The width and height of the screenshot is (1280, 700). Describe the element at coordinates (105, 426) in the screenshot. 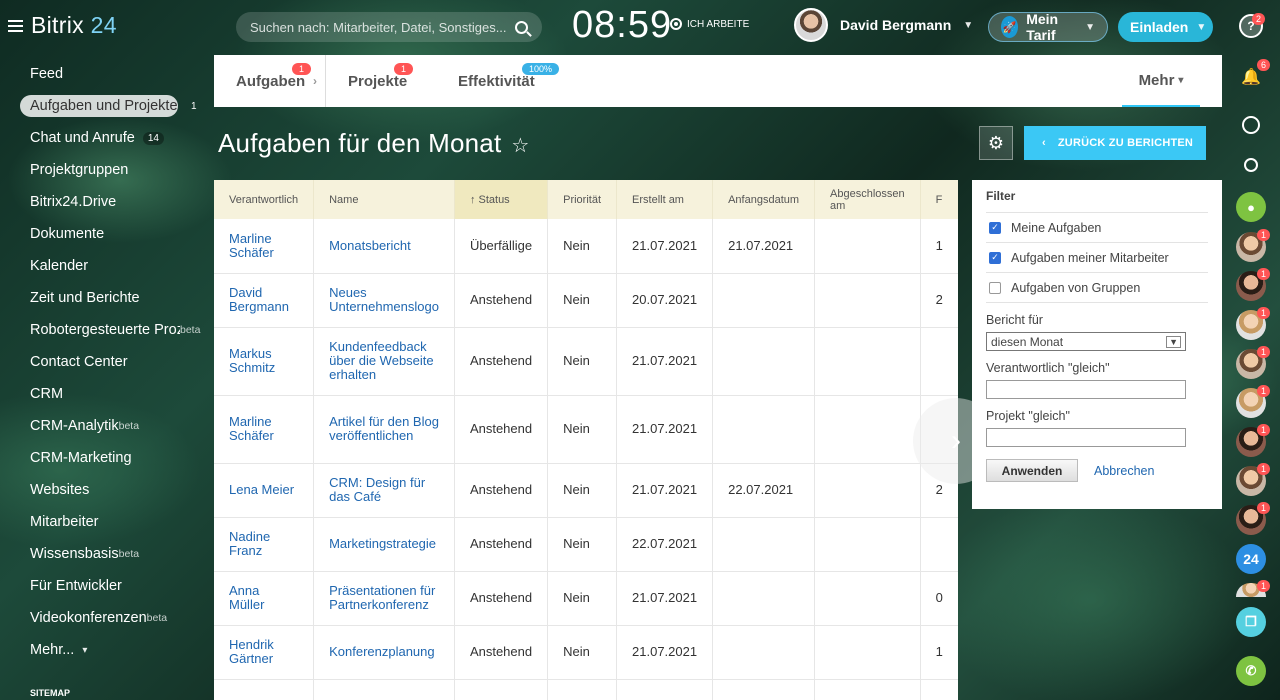

I see `sidebar-item-crm-analytics: CRM-Analytik beta` at that location.